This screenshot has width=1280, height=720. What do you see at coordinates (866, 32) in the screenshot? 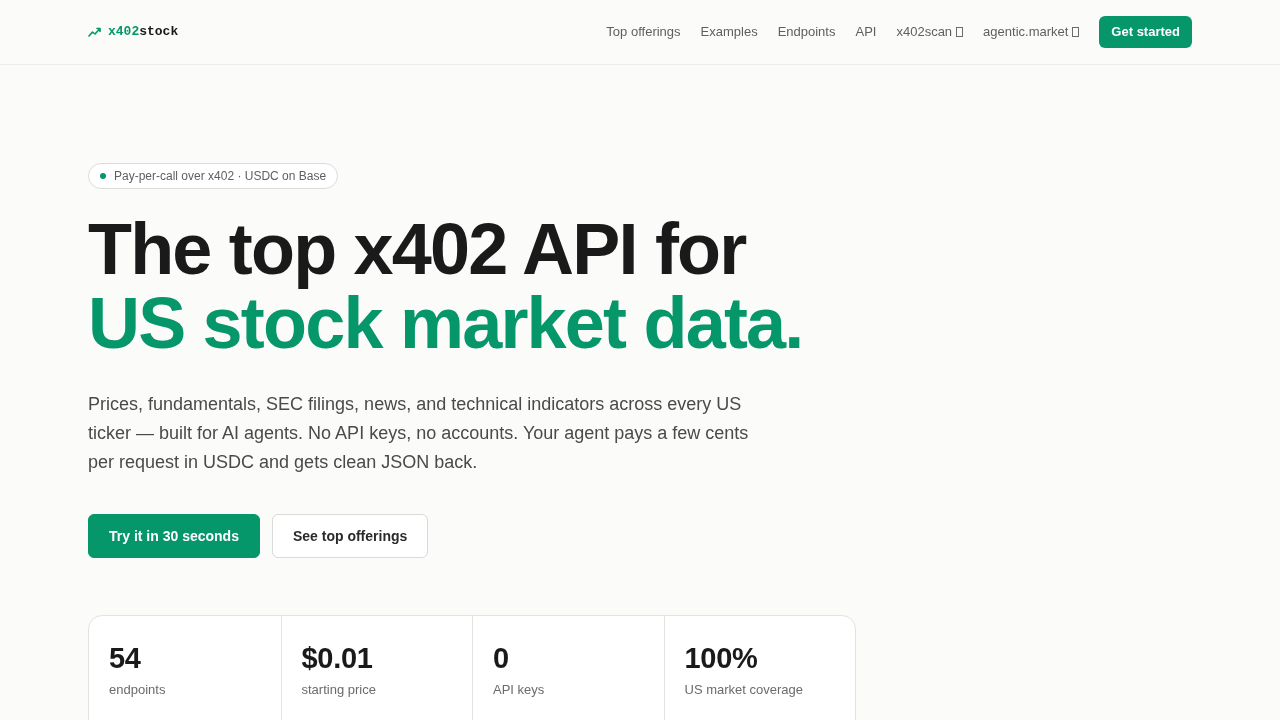
I see `nav-link: API` at bounding box center [866, 32].